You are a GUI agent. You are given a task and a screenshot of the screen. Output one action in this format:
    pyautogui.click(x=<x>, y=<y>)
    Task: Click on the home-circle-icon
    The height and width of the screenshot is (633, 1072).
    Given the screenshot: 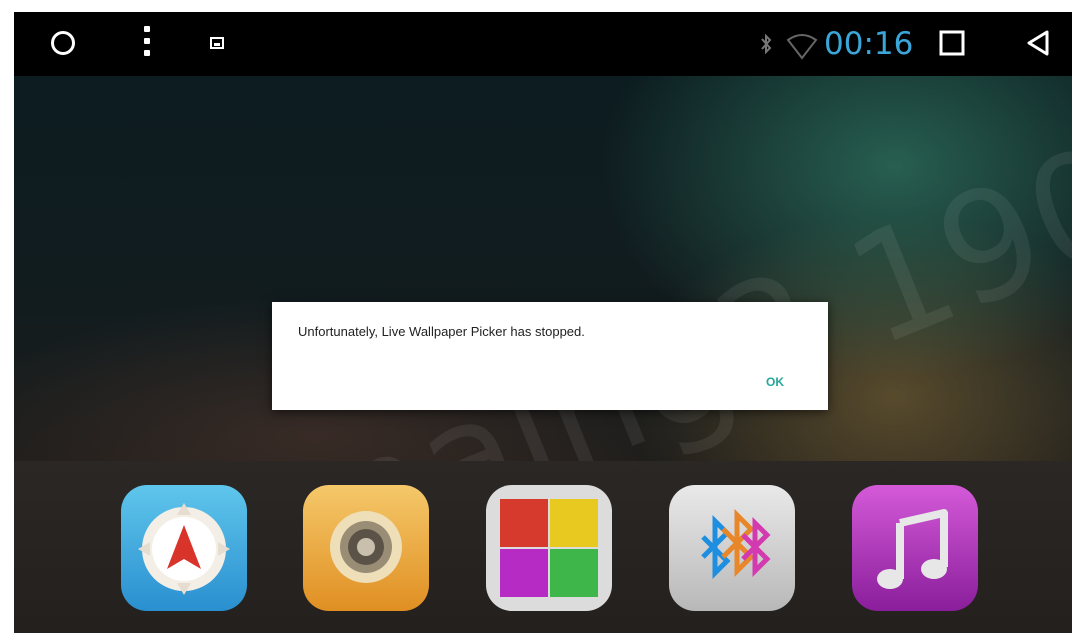 What is the action you would take?
    pyautogui.click(x=63, y=43)
    